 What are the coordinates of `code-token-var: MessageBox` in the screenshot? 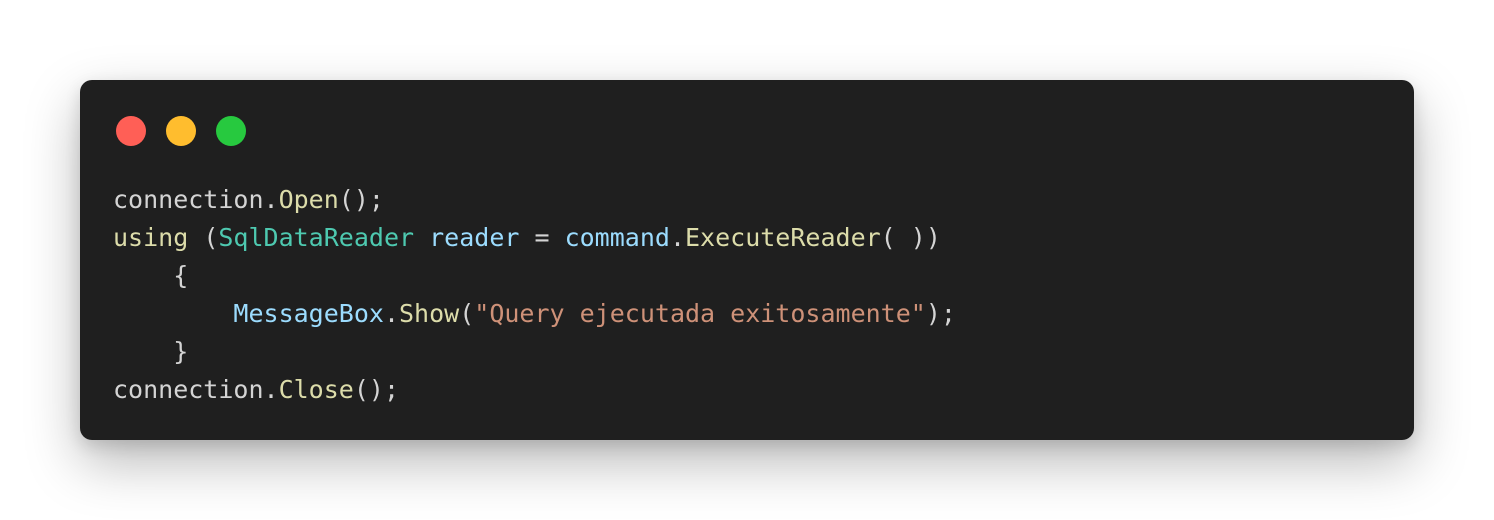 It's located at (308, 313).